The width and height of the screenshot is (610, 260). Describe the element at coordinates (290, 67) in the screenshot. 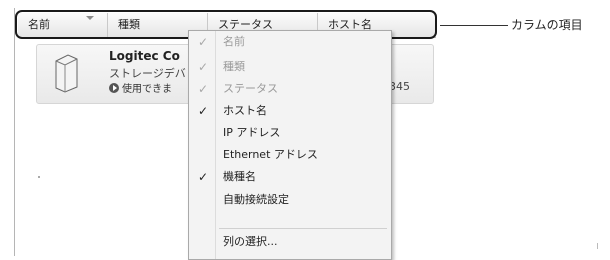

I see `menu-item-type: ✓ 種類` at that location.